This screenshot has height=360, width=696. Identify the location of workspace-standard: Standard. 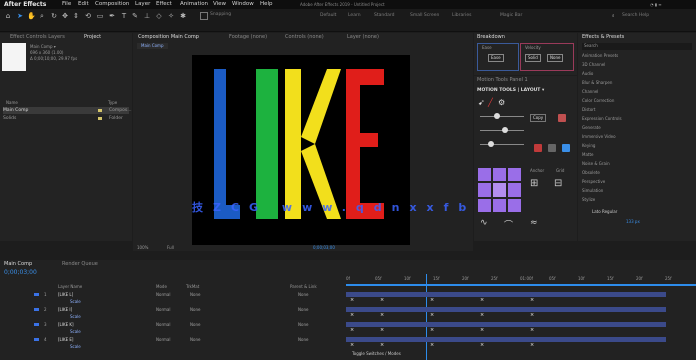
(384, 15).